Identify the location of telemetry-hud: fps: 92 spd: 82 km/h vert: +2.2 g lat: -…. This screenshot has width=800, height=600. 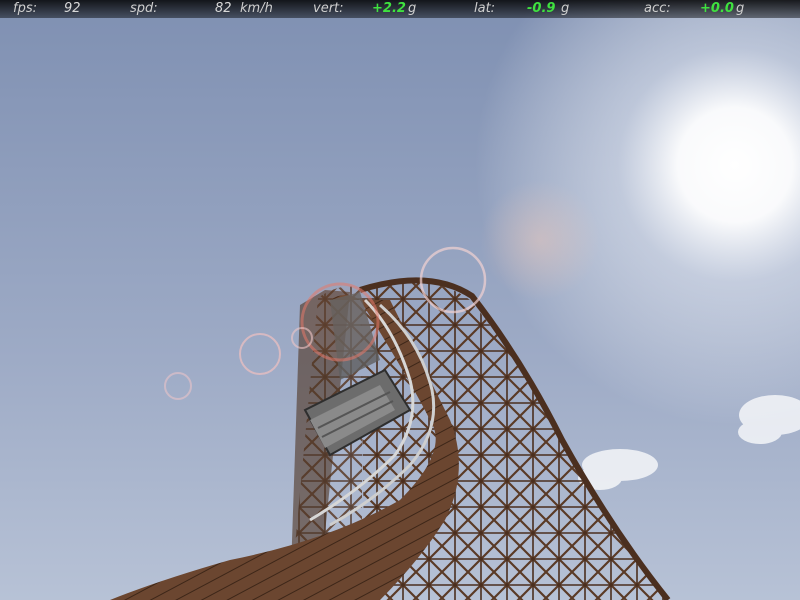
(400, 9).